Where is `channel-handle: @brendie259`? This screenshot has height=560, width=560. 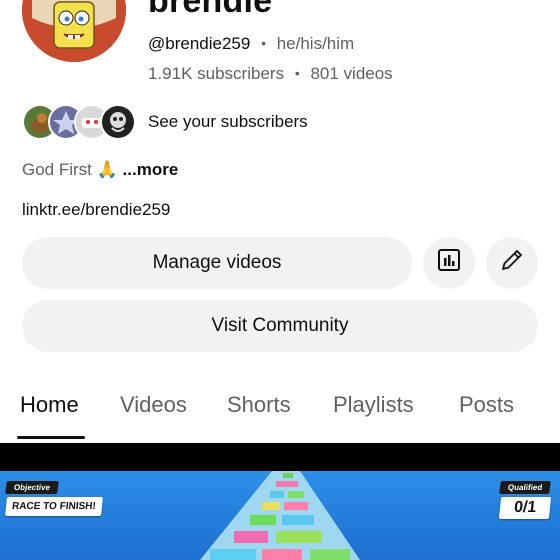 channel-handle: @brendie259 is located at coordinates (199, 43).